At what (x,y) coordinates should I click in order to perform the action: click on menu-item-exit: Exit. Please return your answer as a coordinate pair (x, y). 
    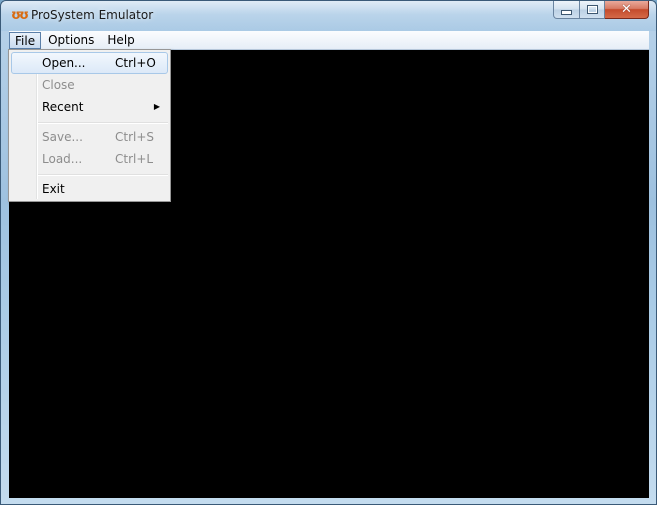
    Looking at the image, I should click on (89, 189).